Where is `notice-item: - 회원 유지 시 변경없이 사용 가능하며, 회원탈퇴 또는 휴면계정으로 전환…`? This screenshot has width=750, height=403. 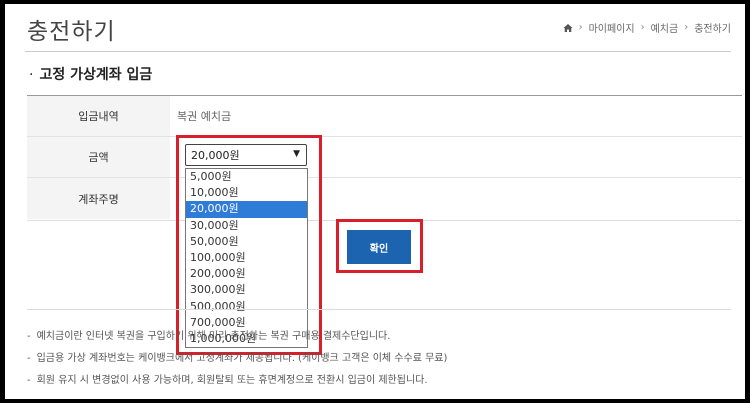
notice-item: - 회원 유지 시 변경없이 사용 가능하며, 회원탈퇴 또는 휴면계정으로 전환… is located at coordinates (227, 380).